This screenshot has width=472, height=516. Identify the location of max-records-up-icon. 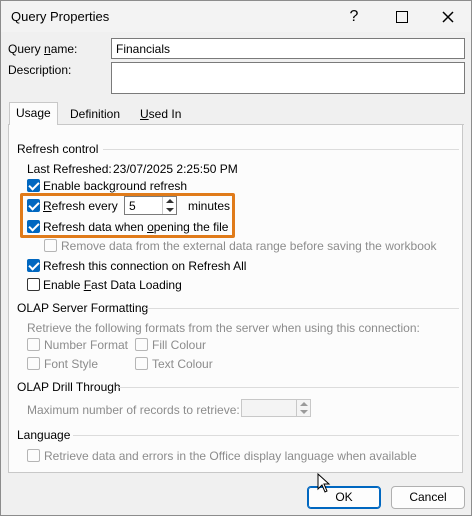
(304, 404).